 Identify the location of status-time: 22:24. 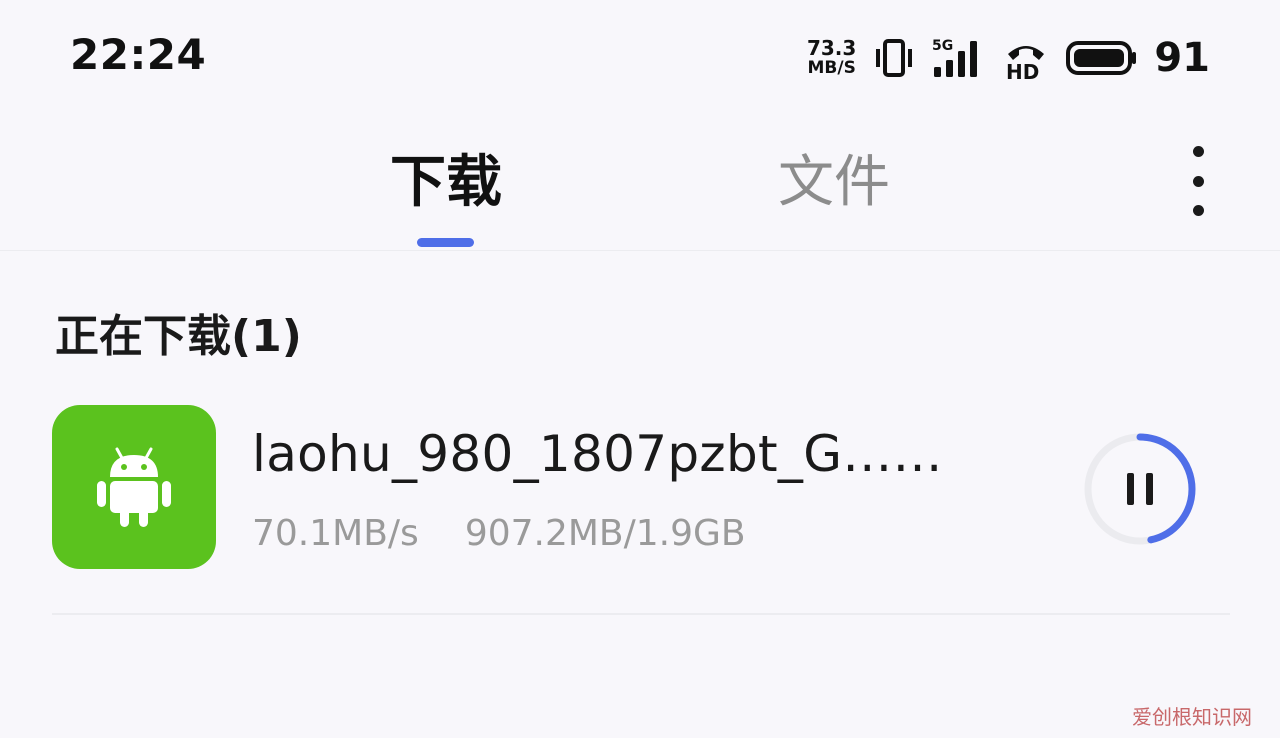
(138, 54).